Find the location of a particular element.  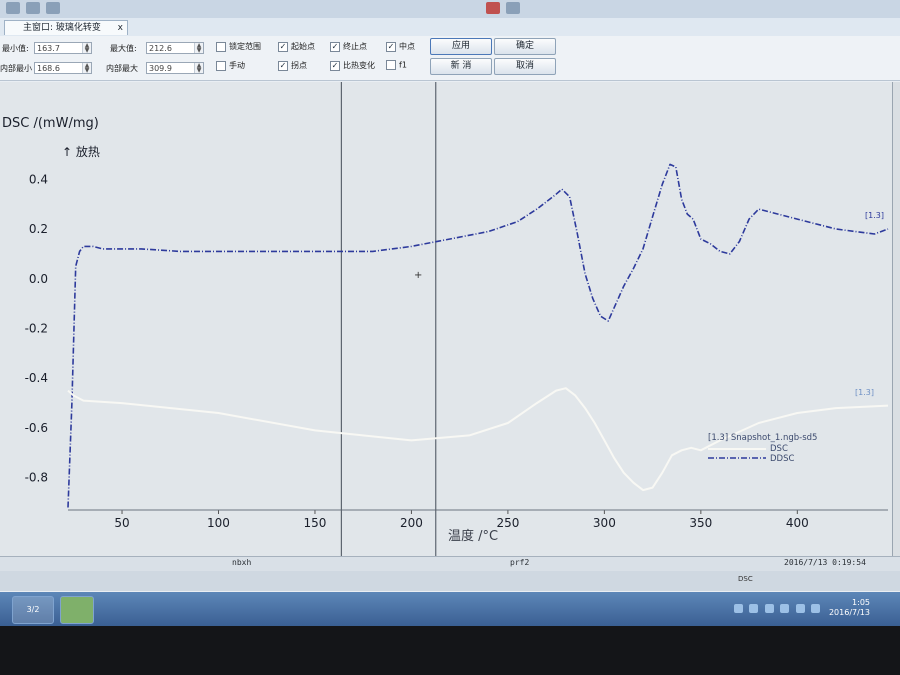

y-tick-label: -0.2 is located at coordinates (36, 328).